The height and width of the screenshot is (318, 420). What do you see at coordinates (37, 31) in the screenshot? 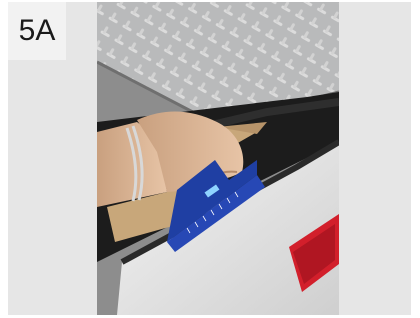
I see `figure-label: 5A` at bounding box center [37, 31].